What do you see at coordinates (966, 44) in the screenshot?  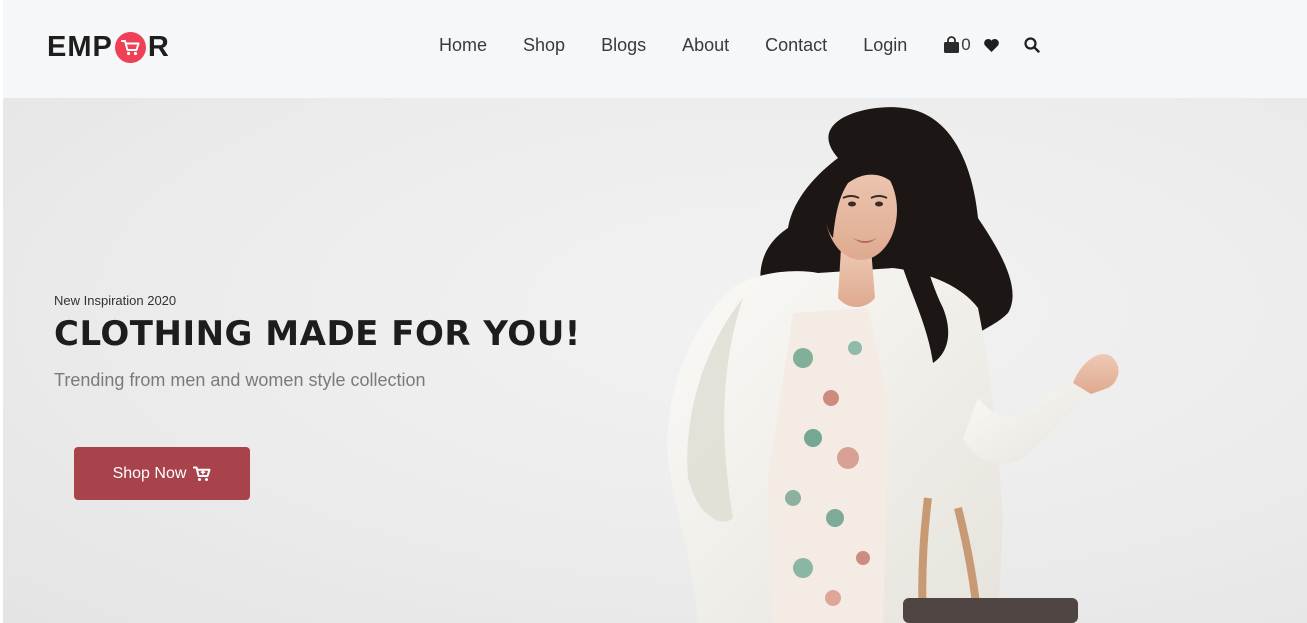 I see `cart-count: 0` at bounding box center [966, 44].